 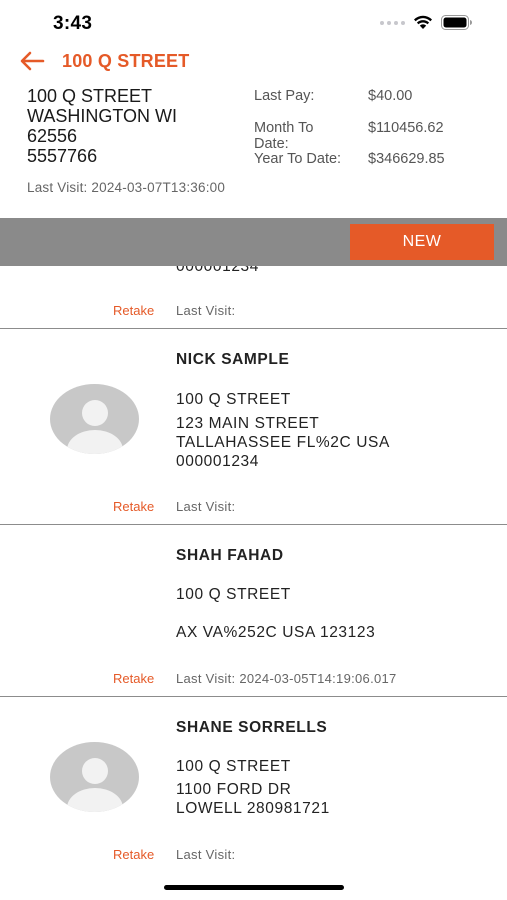 I want to click on address-line: 5557766, so click(x=62, y=156).